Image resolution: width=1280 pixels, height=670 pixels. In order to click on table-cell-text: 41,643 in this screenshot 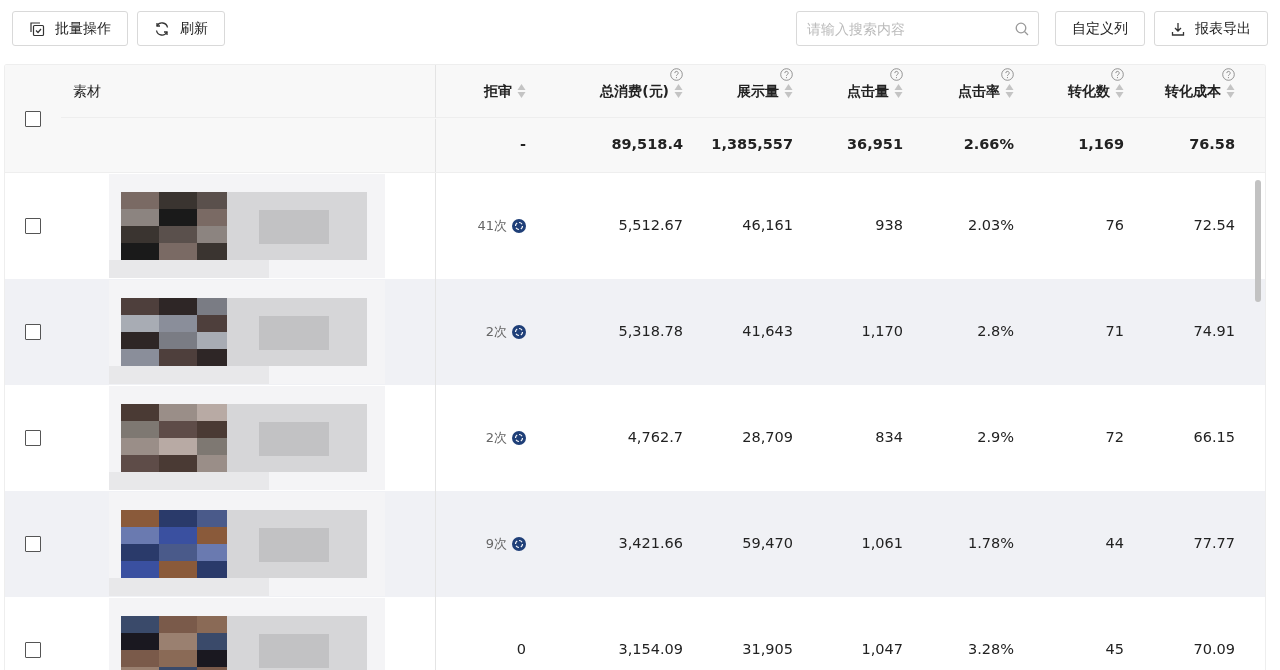, I will do `click(767, 332)`.